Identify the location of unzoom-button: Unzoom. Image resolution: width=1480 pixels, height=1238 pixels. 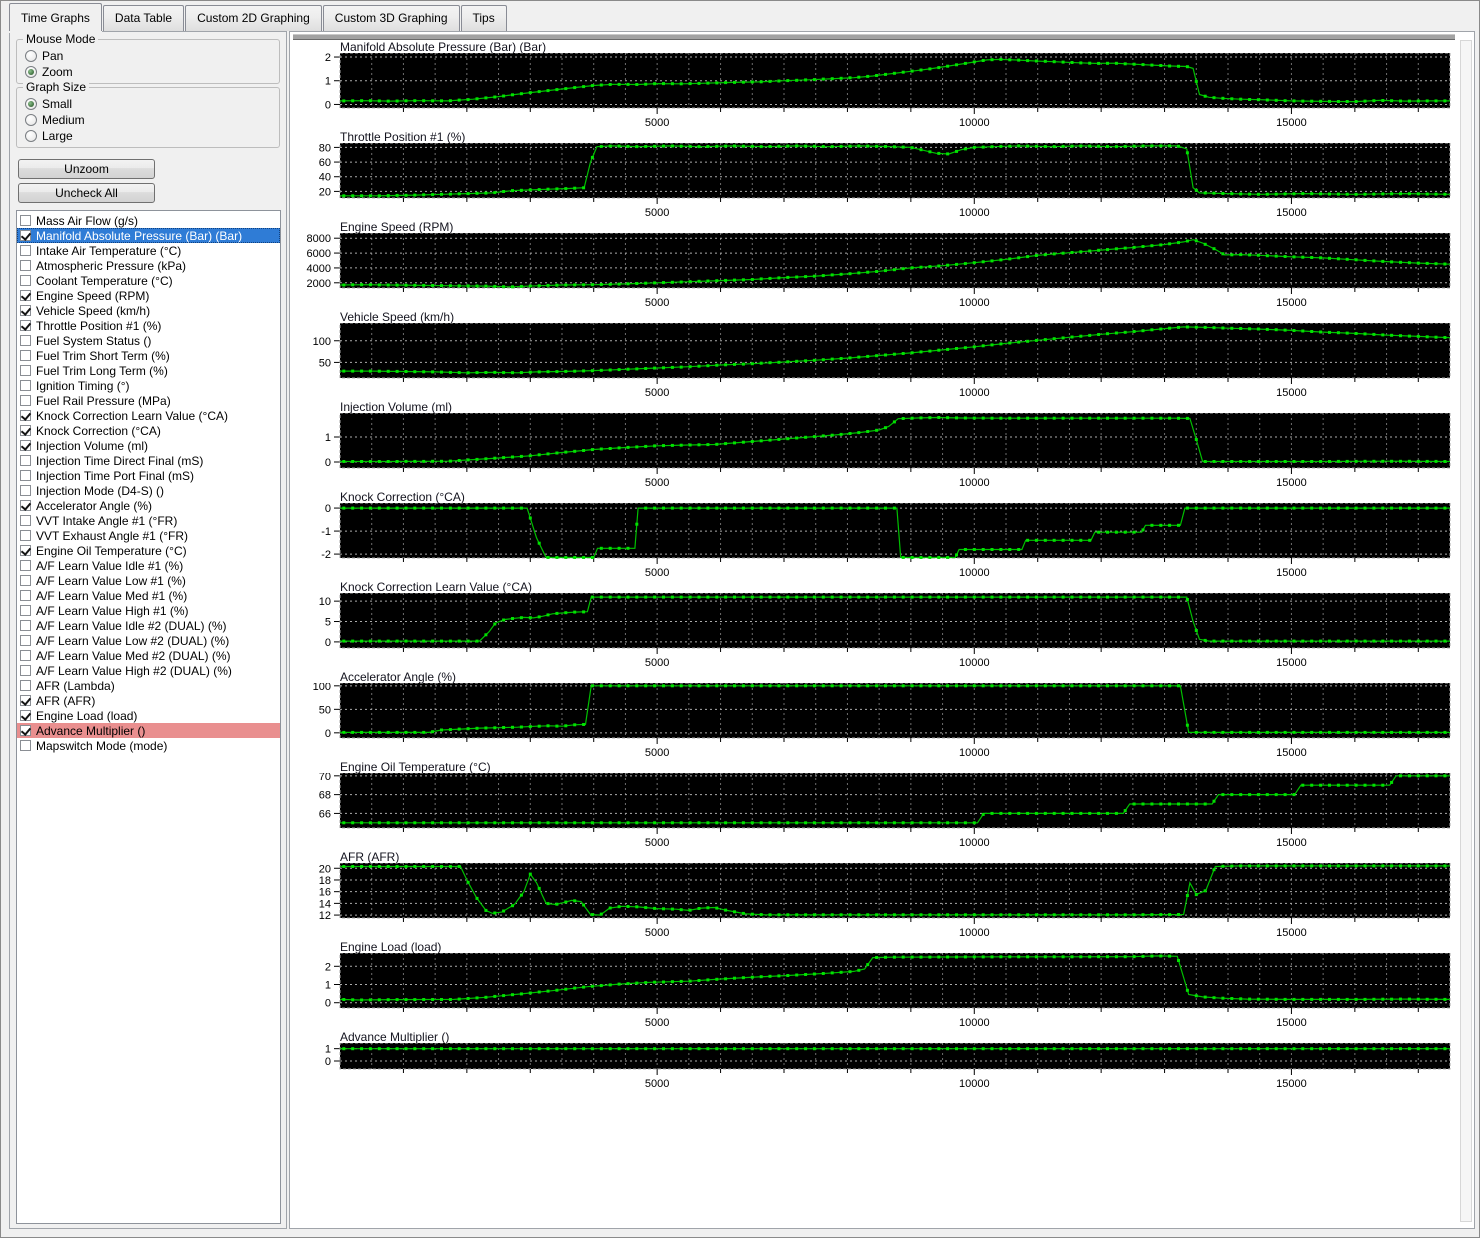
(86, 169).